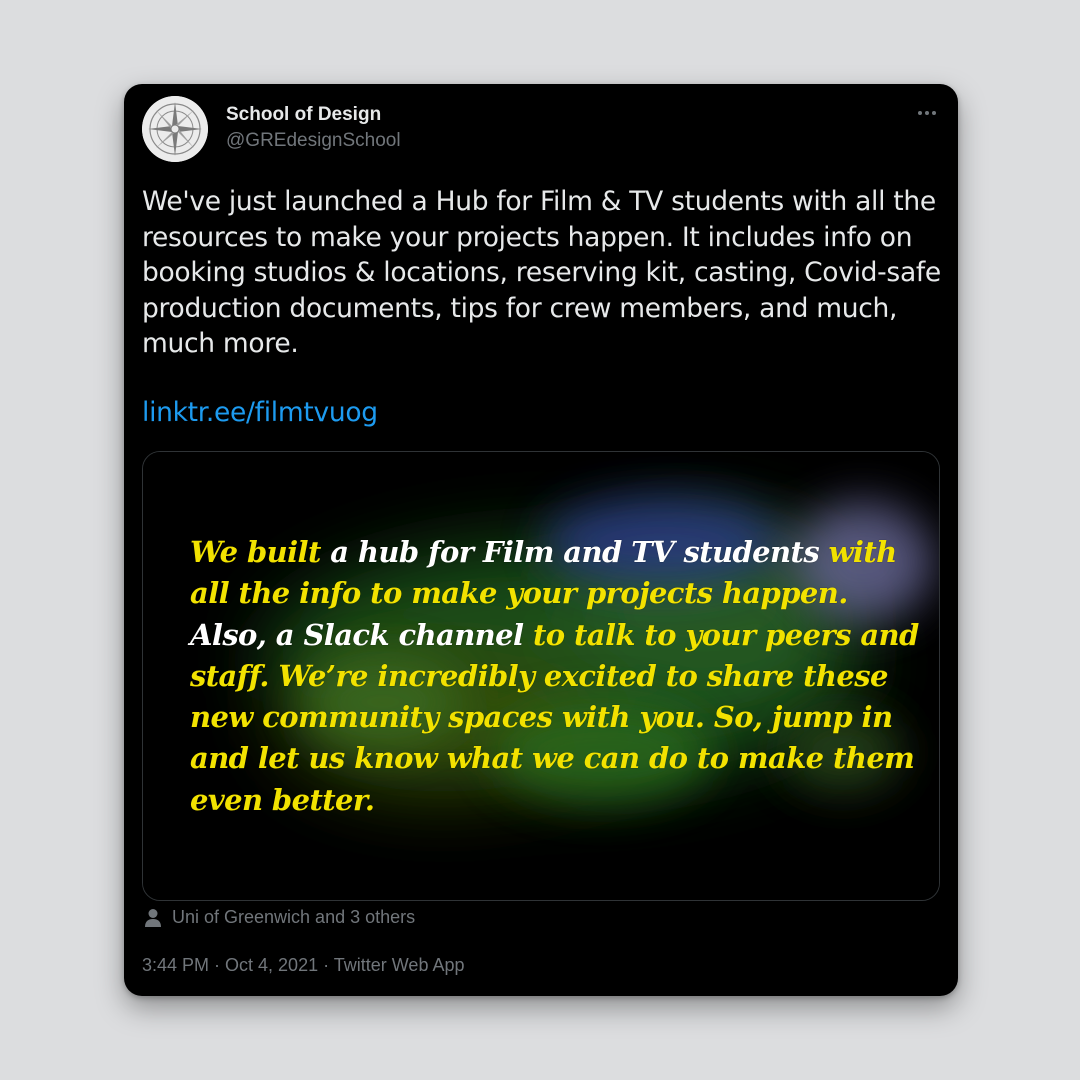  Describe the element at coordinates (927, 113) in the screenshot. I see `more-horizontal-icon` at that location.